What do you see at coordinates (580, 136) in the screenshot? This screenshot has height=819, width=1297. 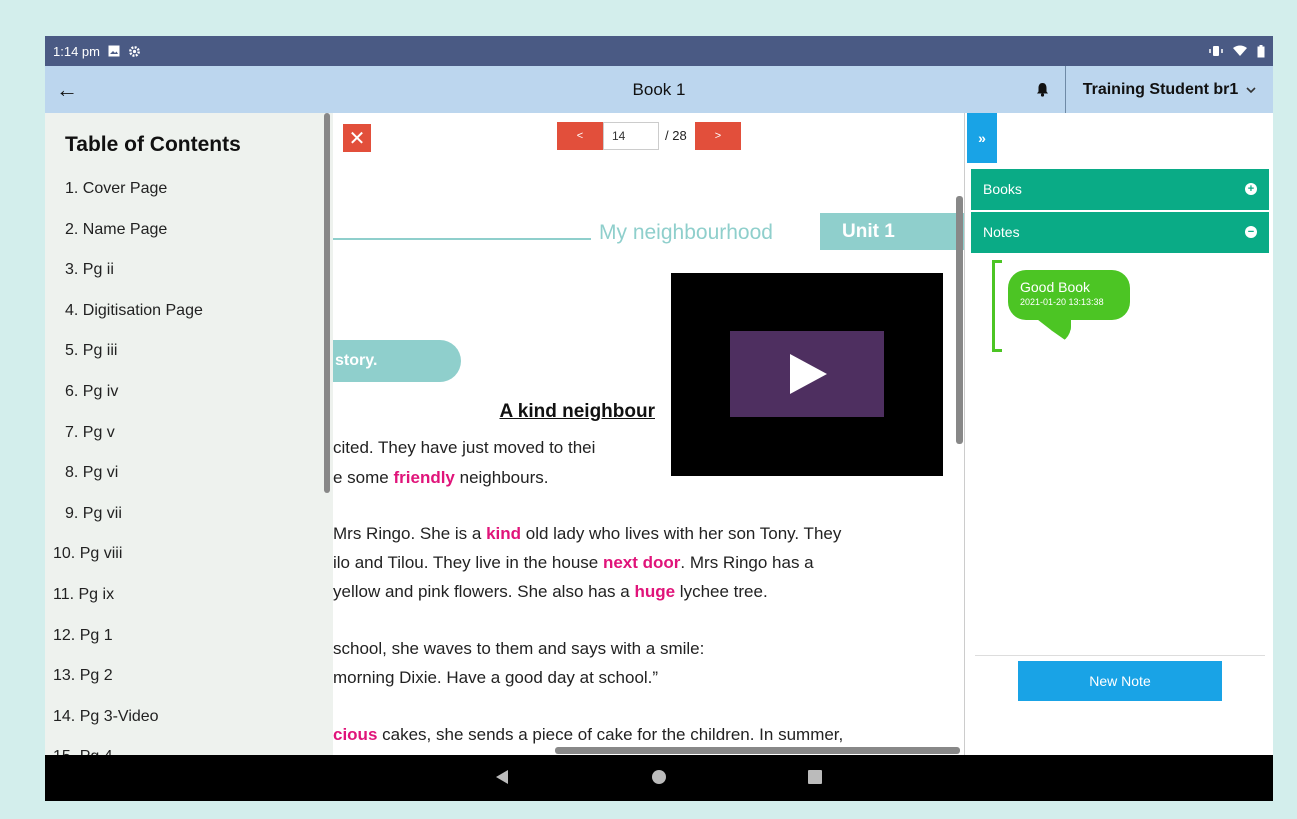 I see `prev-page-button: <` at bounding box center [580, 136].